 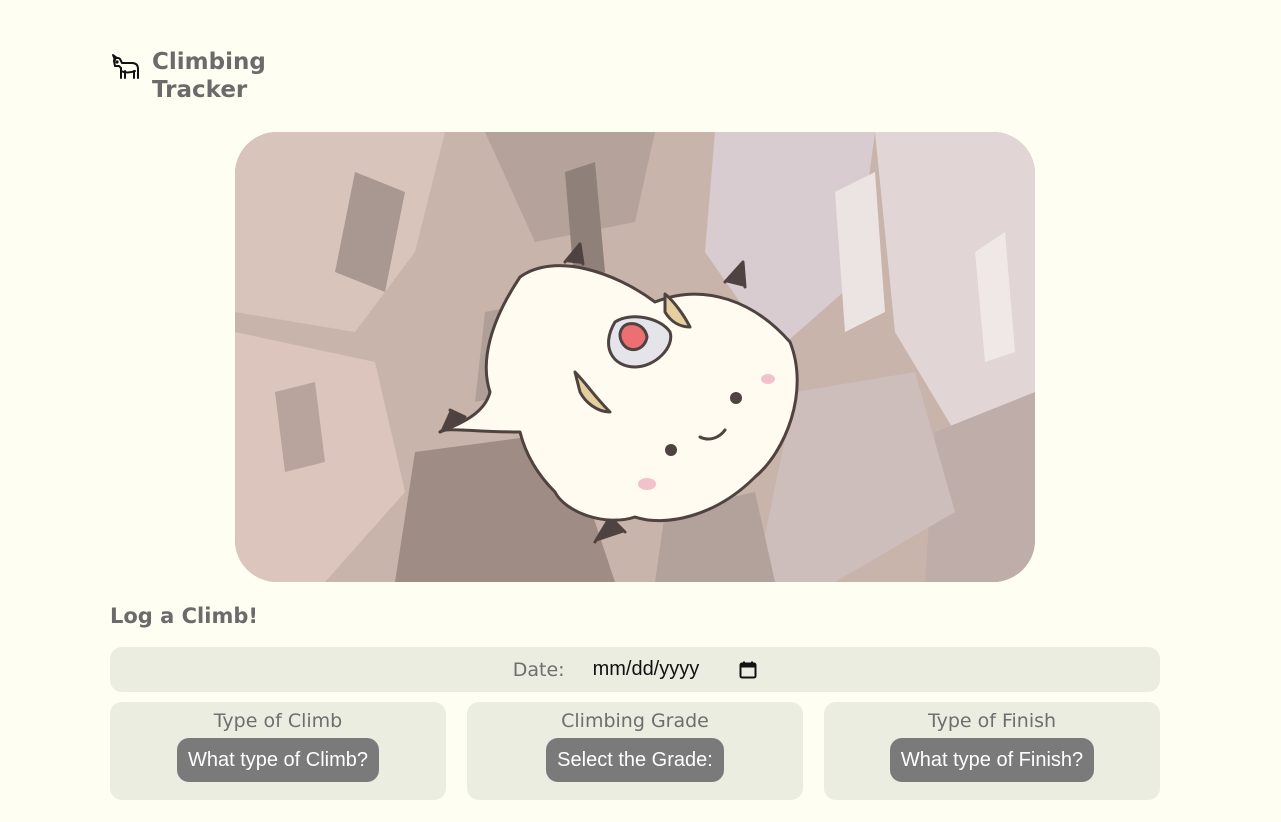 I want to click on type-of-climb-card: Type of Climb What type of Climb?, so click(x=278, y=751).